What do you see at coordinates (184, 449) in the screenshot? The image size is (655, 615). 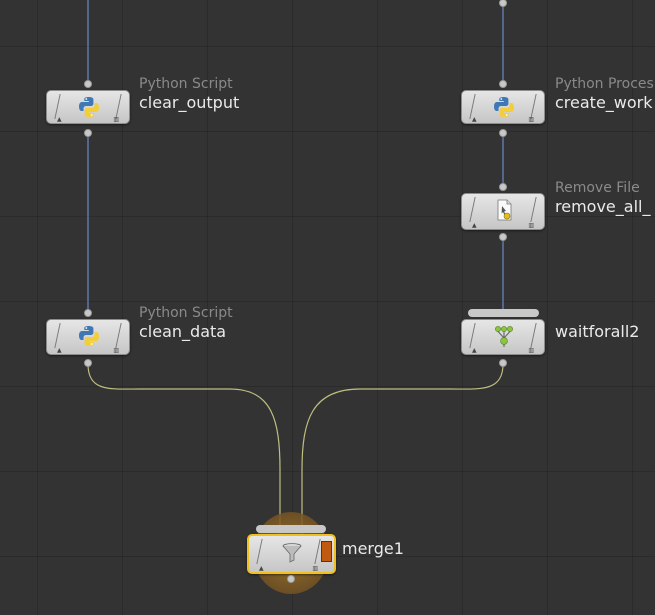 I see `wire-clean-data-to-merge` at bounding box center [184, 449].